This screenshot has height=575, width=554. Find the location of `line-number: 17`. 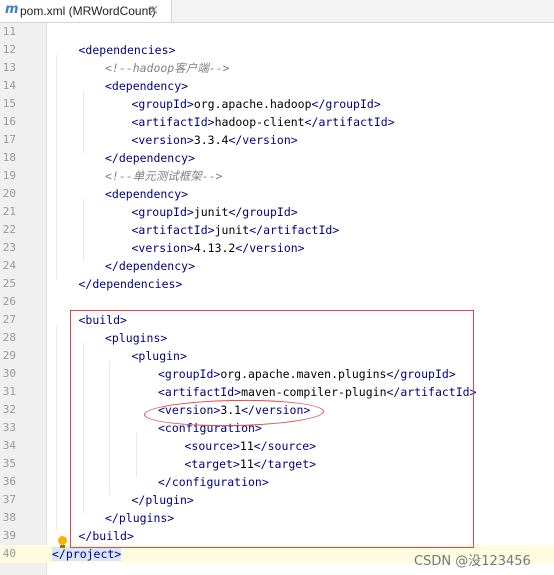

line-number: 17 is located at coordinates (9, 139).